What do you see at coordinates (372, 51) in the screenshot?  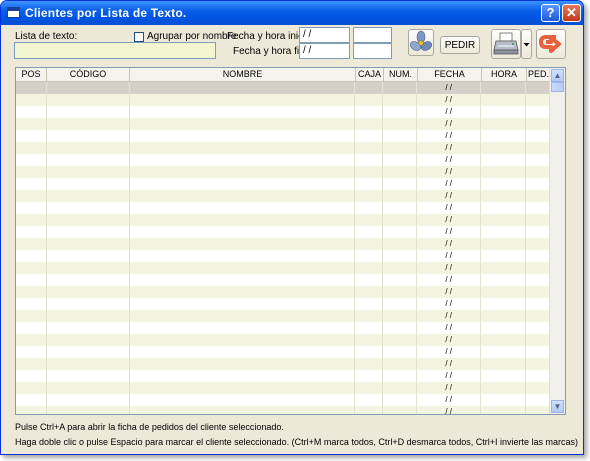 I see `hora-final-input` at bounding box center [372, 51].